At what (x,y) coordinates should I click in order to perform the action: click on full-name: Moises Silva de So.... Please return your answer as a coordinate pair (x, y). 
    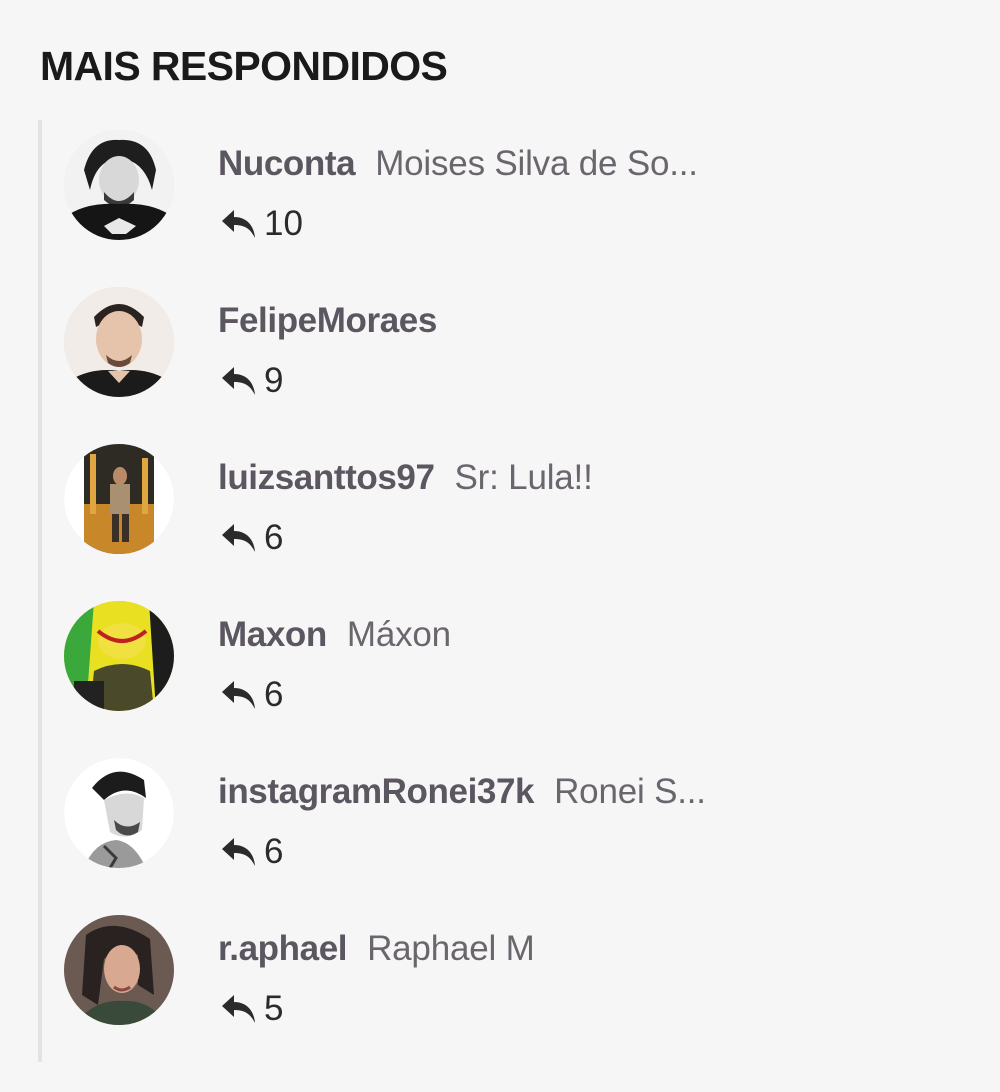
    Looking at the image, I should click on (536, 163).